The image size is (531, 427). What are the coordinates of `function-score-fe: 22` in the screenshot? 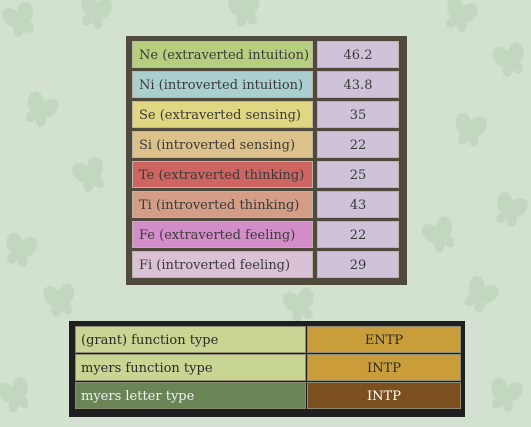 It's located at (358, 234).